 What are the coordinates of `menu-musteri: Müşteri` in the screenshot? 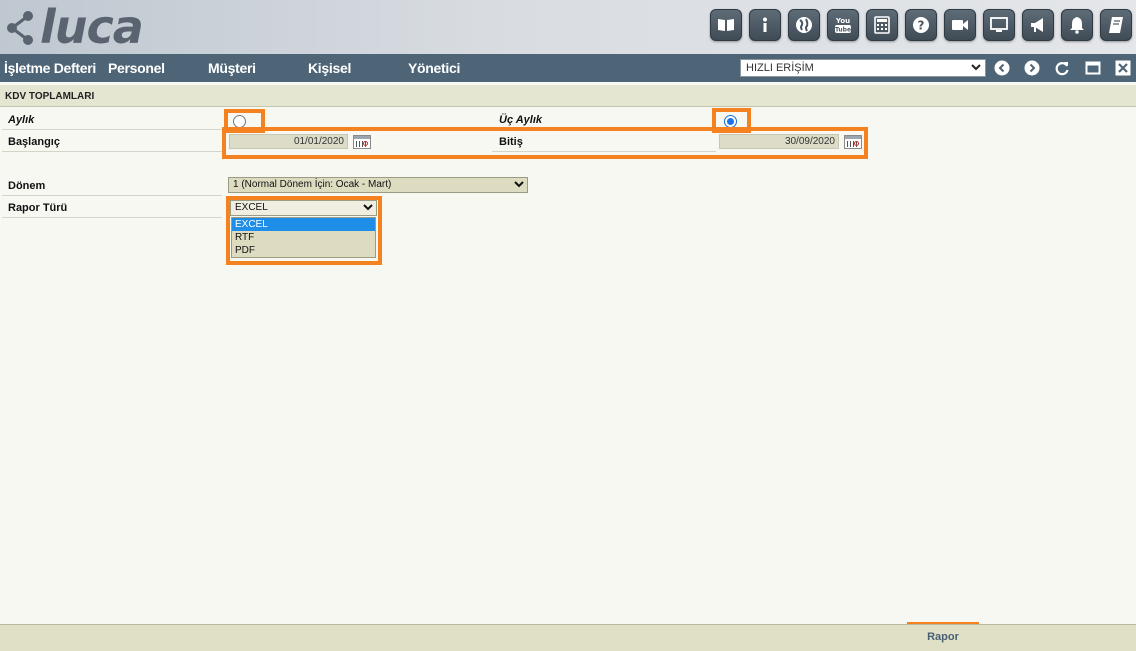 It's located at (232, 68).